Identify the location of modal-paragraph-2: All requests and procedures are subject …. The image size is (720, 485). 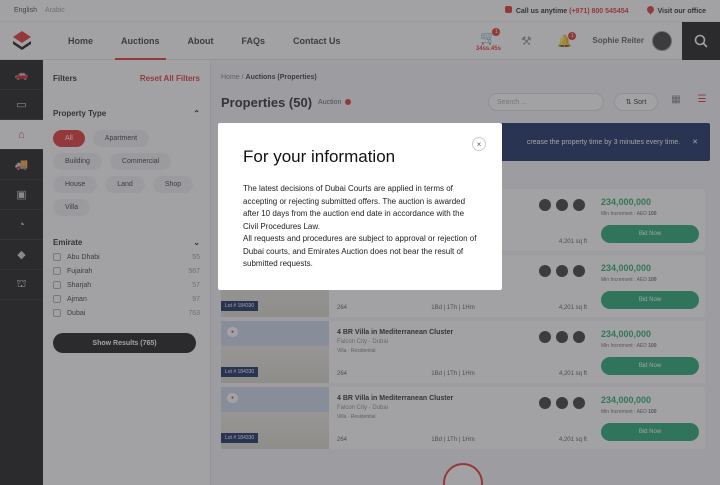
(360, 251).